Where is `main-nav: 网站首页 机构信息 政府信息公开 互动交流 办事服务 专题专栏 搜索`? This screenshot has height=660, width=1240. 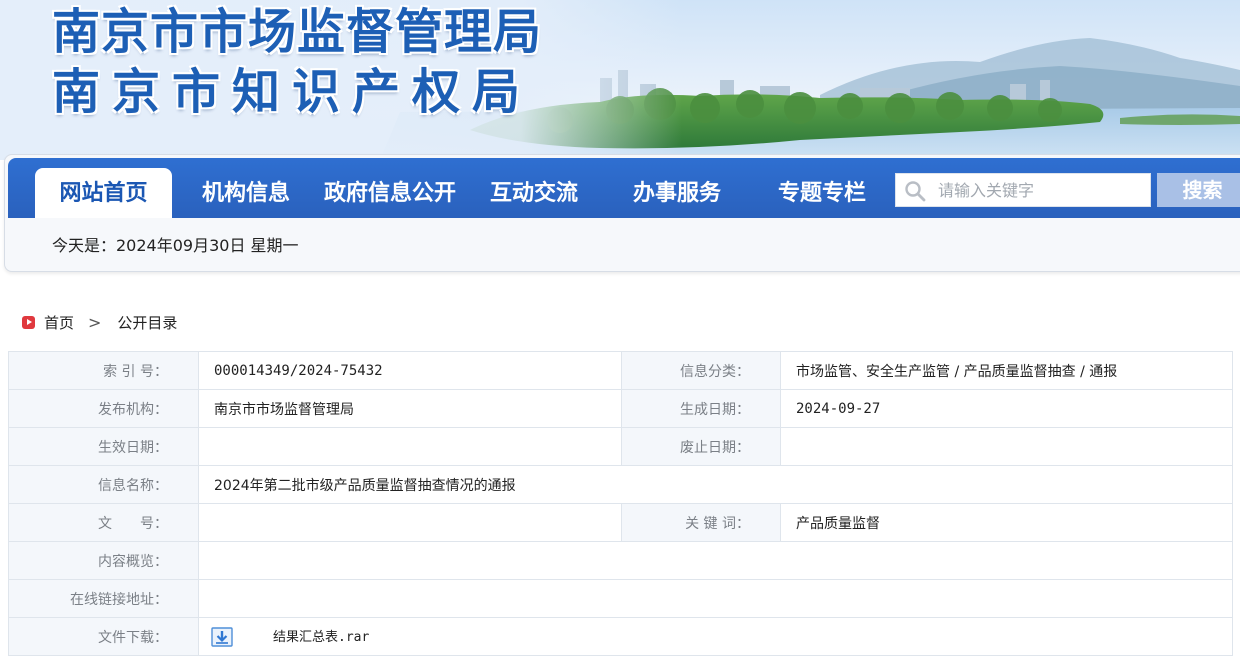
main-nav: 网站首页 机构信息 政府信息公开 互动交流 办事服务 专题专栏 搜索 is located at coordinates (624, 188).